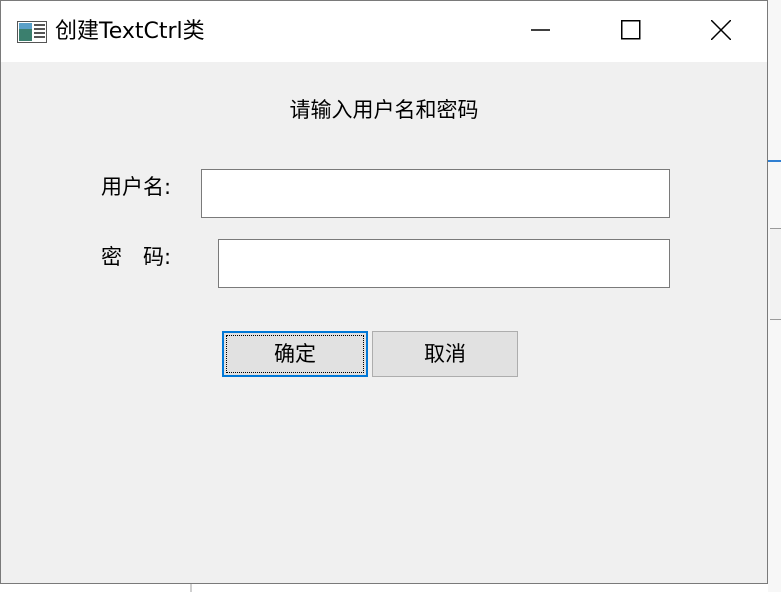 The image size is (781, 592). What do you see at coordinates (191, 588) in the screenshot?
I see `background-divider` at bounding box center [191, 588].